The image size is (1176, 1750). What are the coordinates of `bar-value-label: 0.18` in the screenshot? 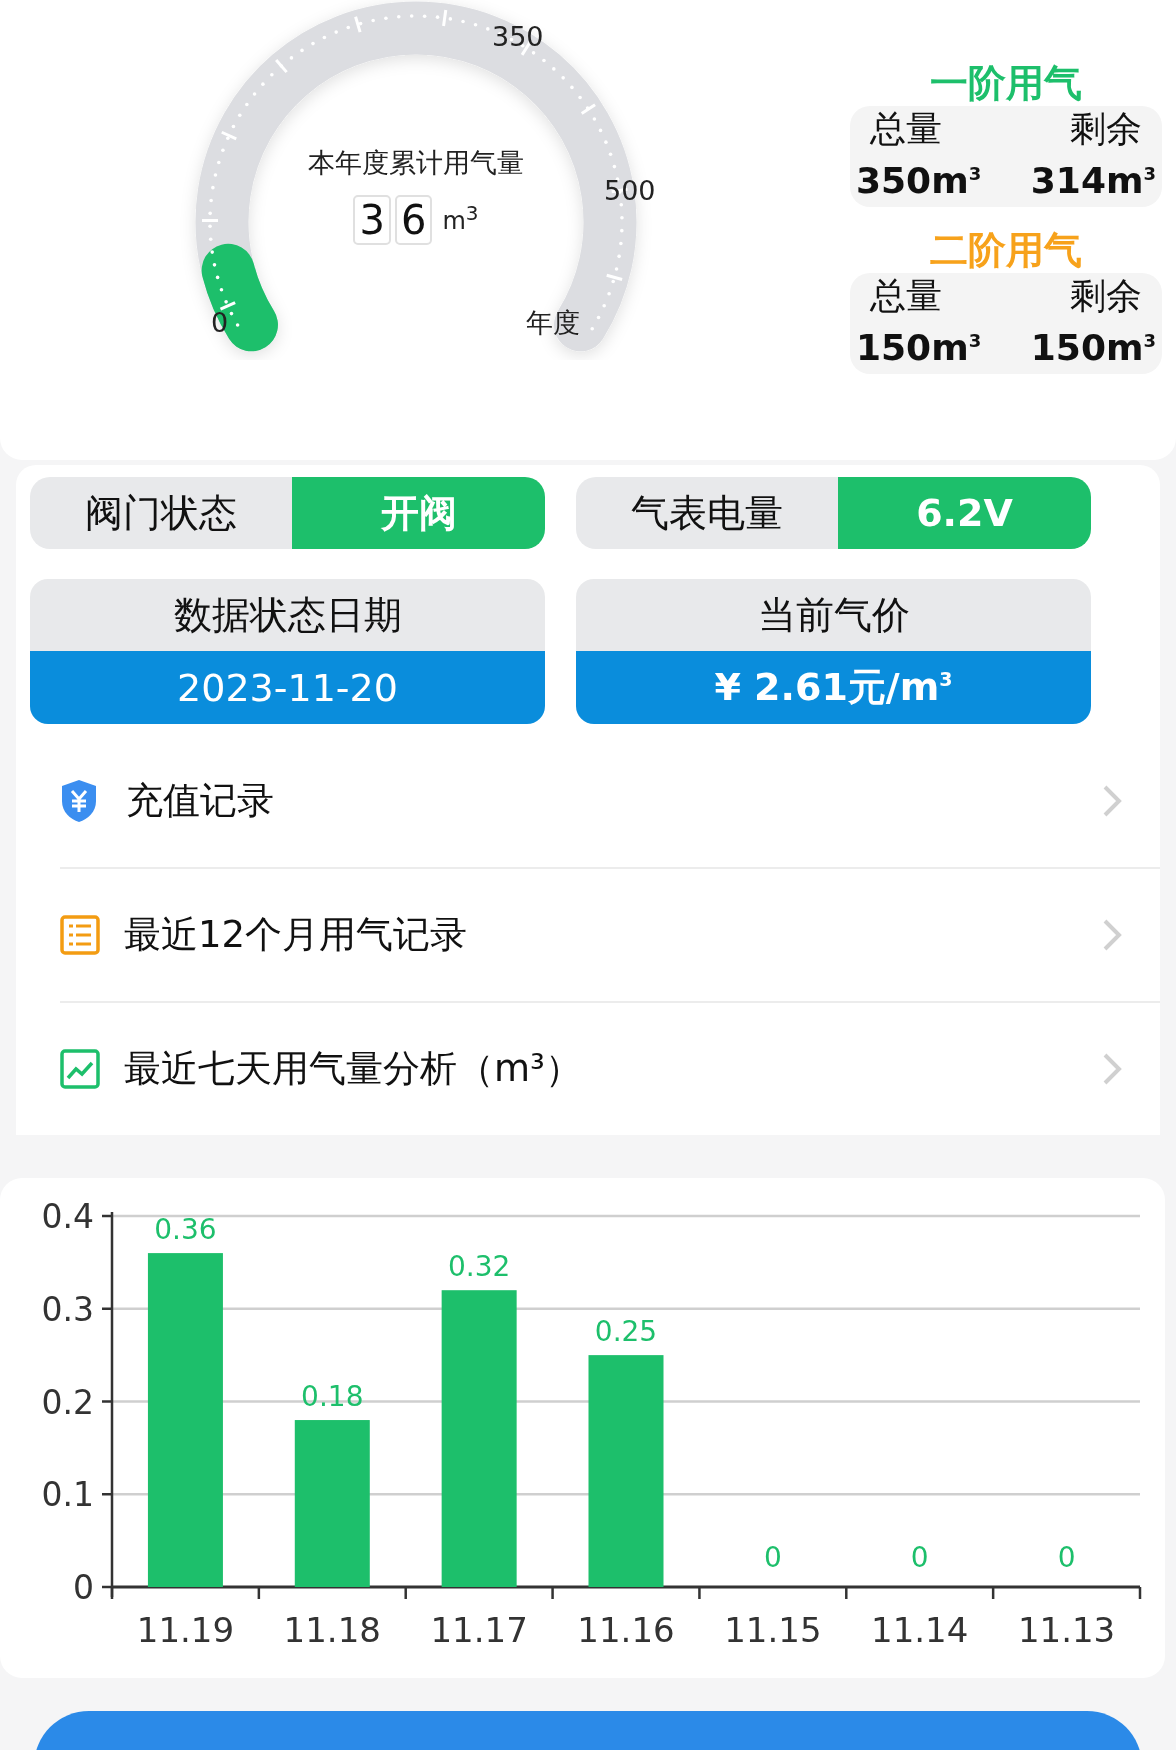 It's located at (332, 1397).